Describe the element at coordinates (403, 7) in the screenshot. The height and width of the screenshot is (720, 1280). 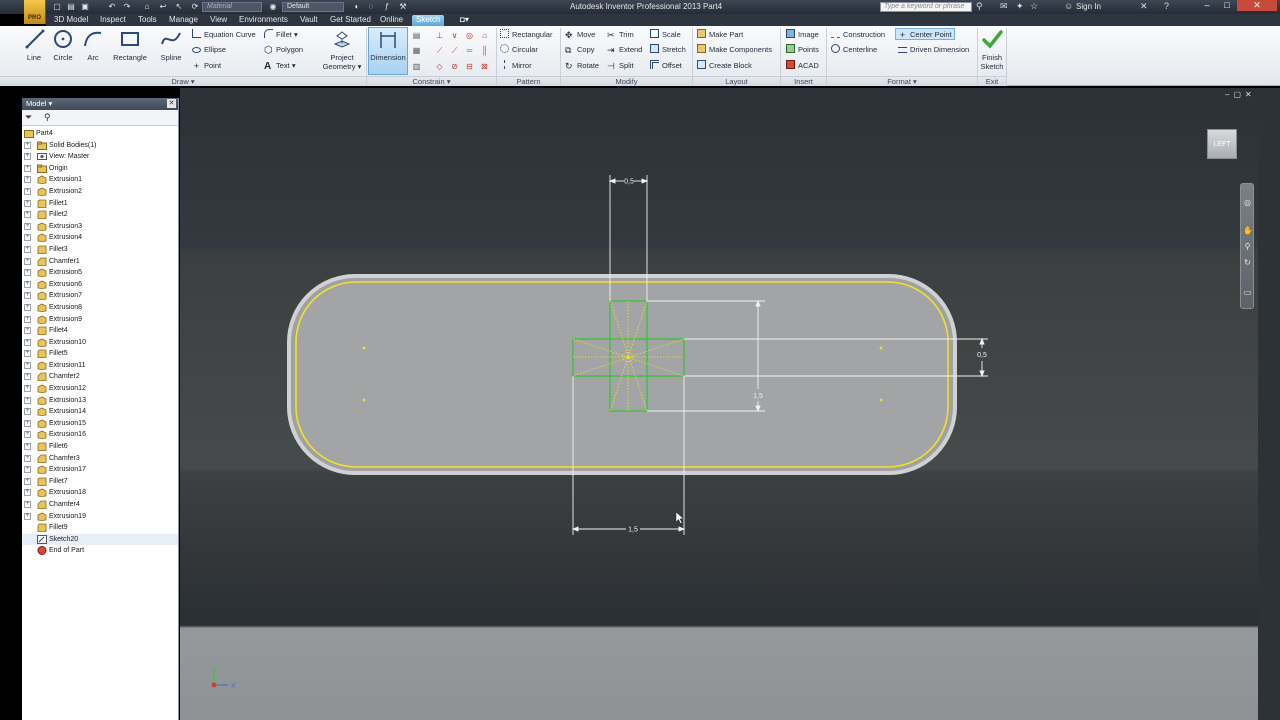
I see `tools-icon: ⚒` at that location.